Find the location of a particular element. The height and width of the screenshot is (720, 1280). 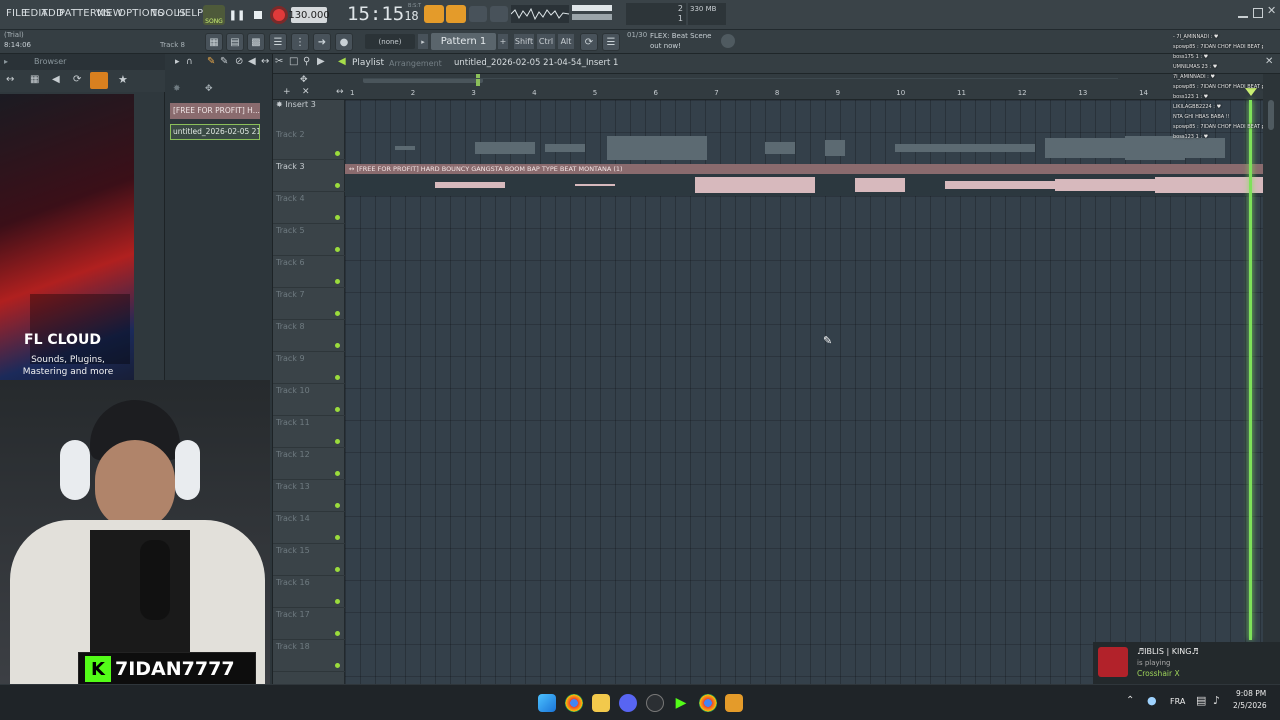

loop-marker is located at coordinates (478, 80).